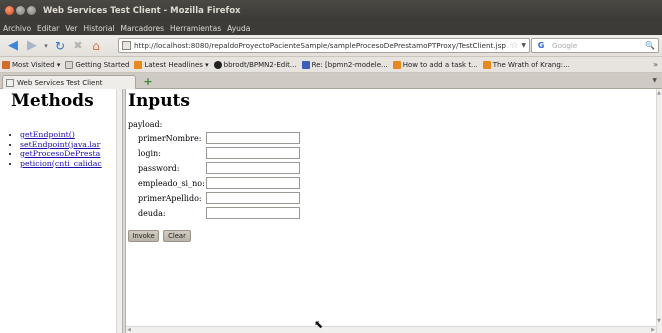 The height and width of the screenshot is (333, 662). I want to click on field-row-deuda: deuda:, so click(219, 213).